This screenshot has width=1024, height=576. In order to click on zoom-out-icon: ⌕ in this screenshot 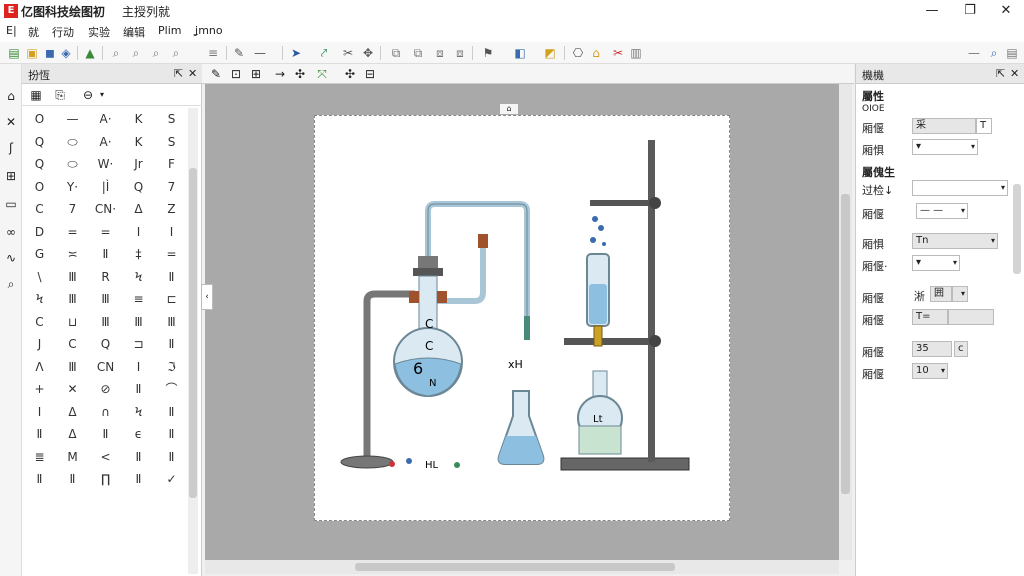, I will do `click(116, 53)`.